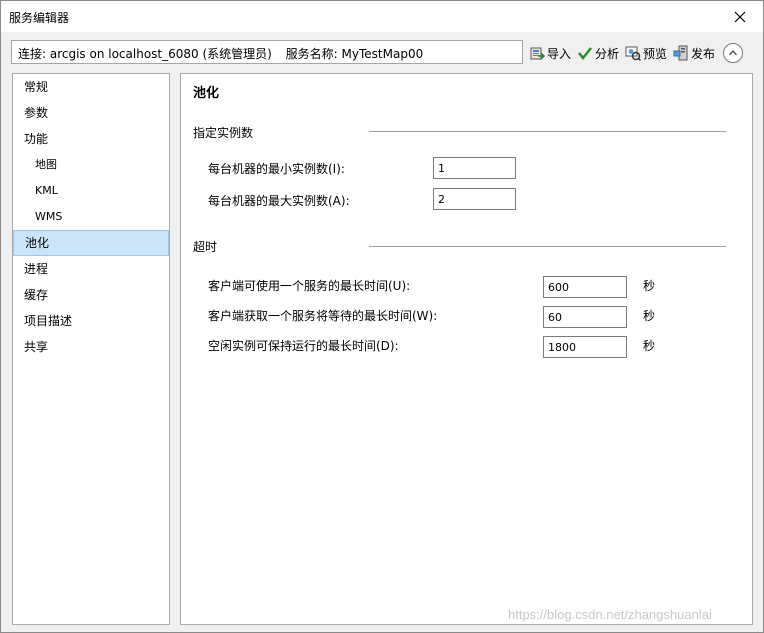 The width and height of the screenshot is (764, 633). I want to click on nav-item-caching: 缓存, so click(91, 295).